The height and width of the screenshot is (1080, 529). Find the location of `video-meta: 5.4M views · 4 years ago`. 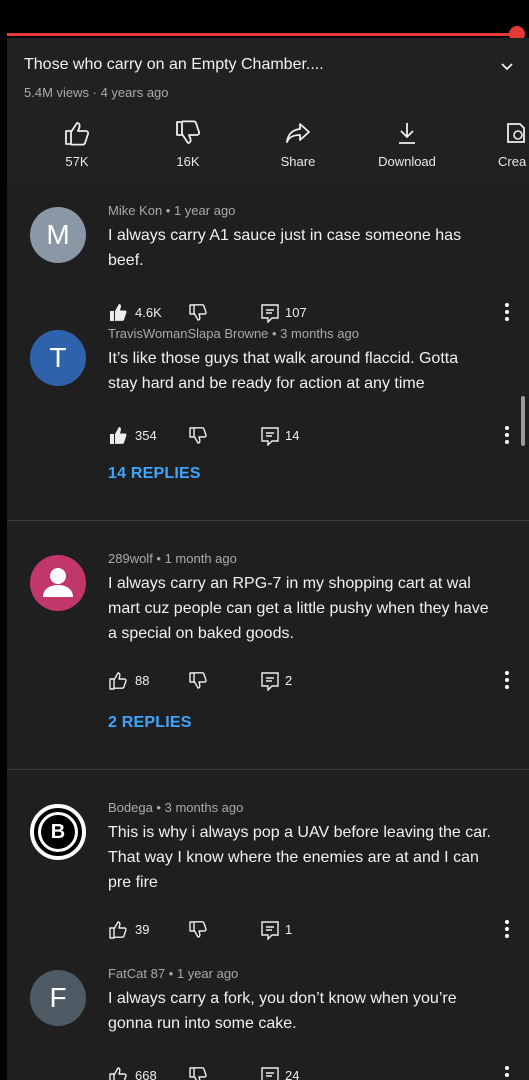

video-meta: 5.4M views · 4 years ago is located at coordinates (96, 92).